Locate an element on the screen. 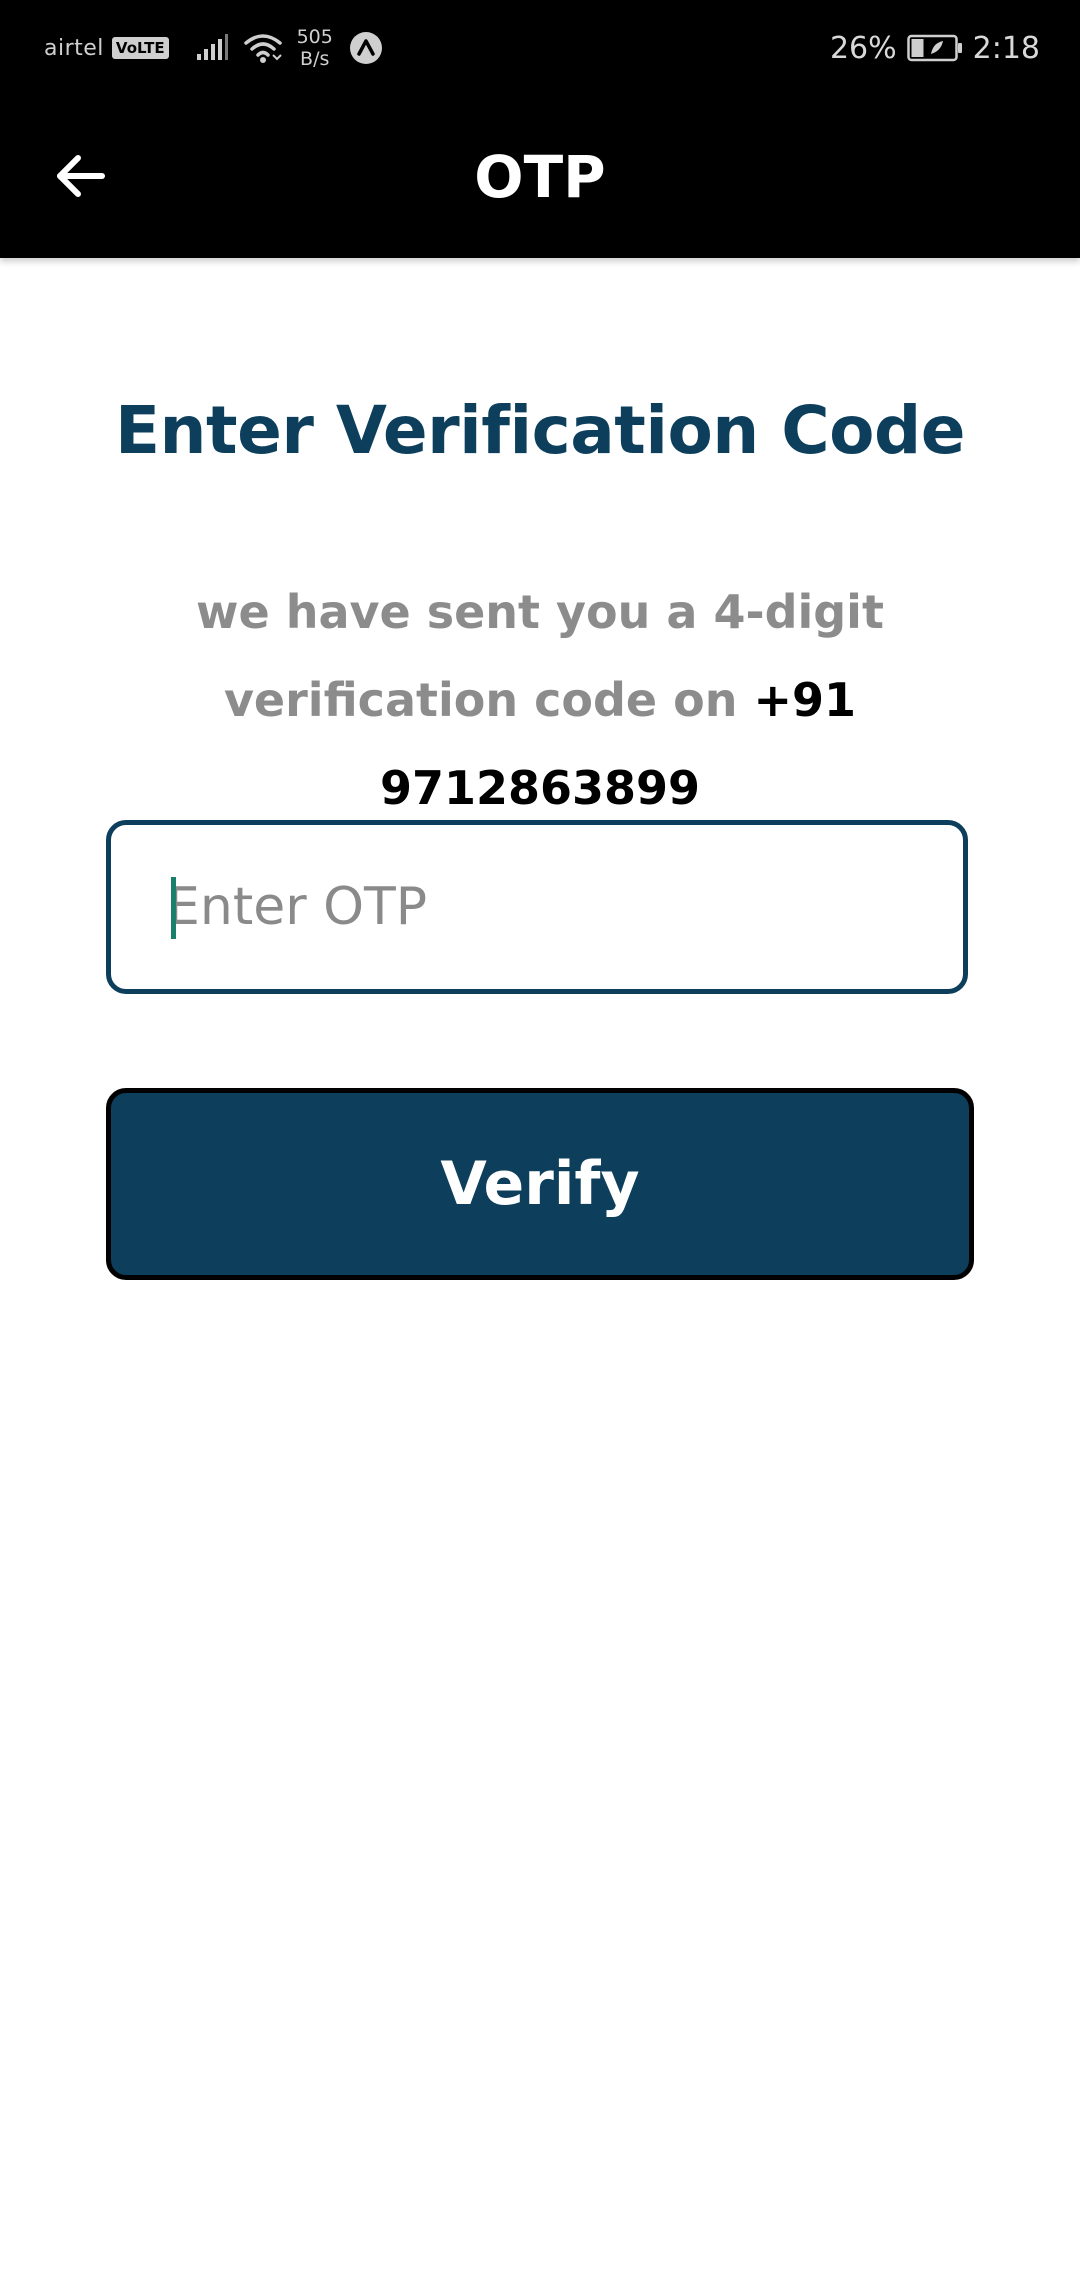  notification-a-icon is located at coordinates (365, 48).